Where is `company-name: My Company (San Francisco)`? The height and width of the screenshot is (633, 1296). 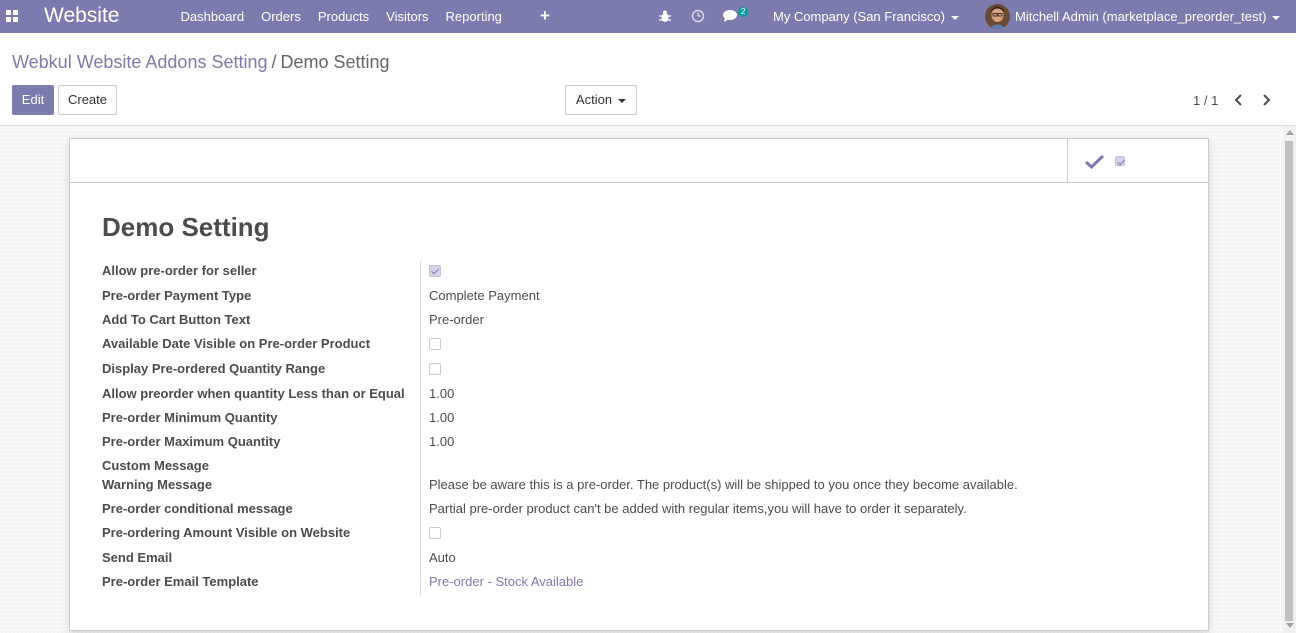
company-name: My Company (San Francisco) is located at coordinates (859, 16).